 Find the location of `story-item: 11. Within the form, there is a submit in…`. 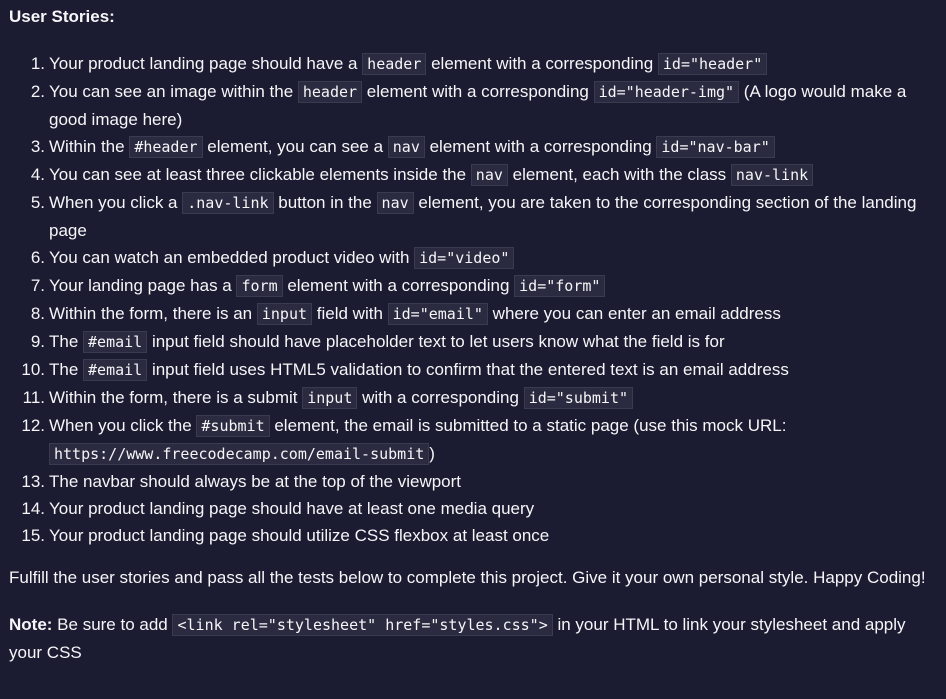

story-item: 11. Within the form, there is a submit in… is located at coordinates (472, 398).